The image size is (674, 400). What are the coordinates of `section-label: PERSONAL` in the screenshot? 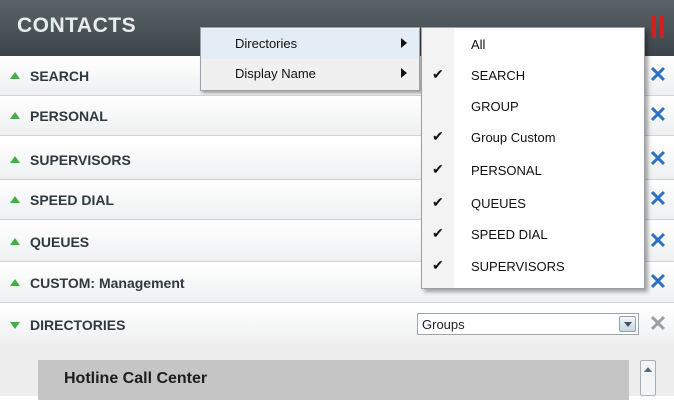 It's located at (69, 116).